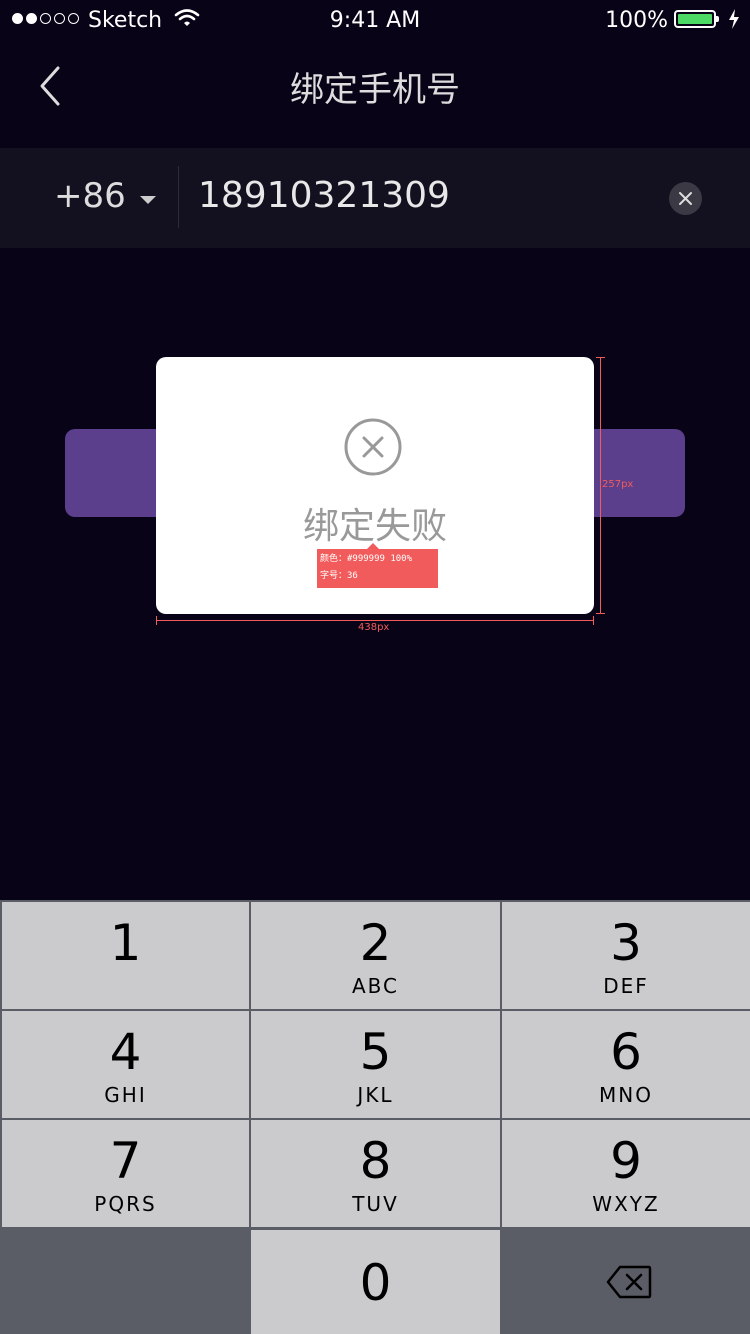 This screenshot has width=750, height=1334. I want to click on key-1: 1, so click(125, 955).